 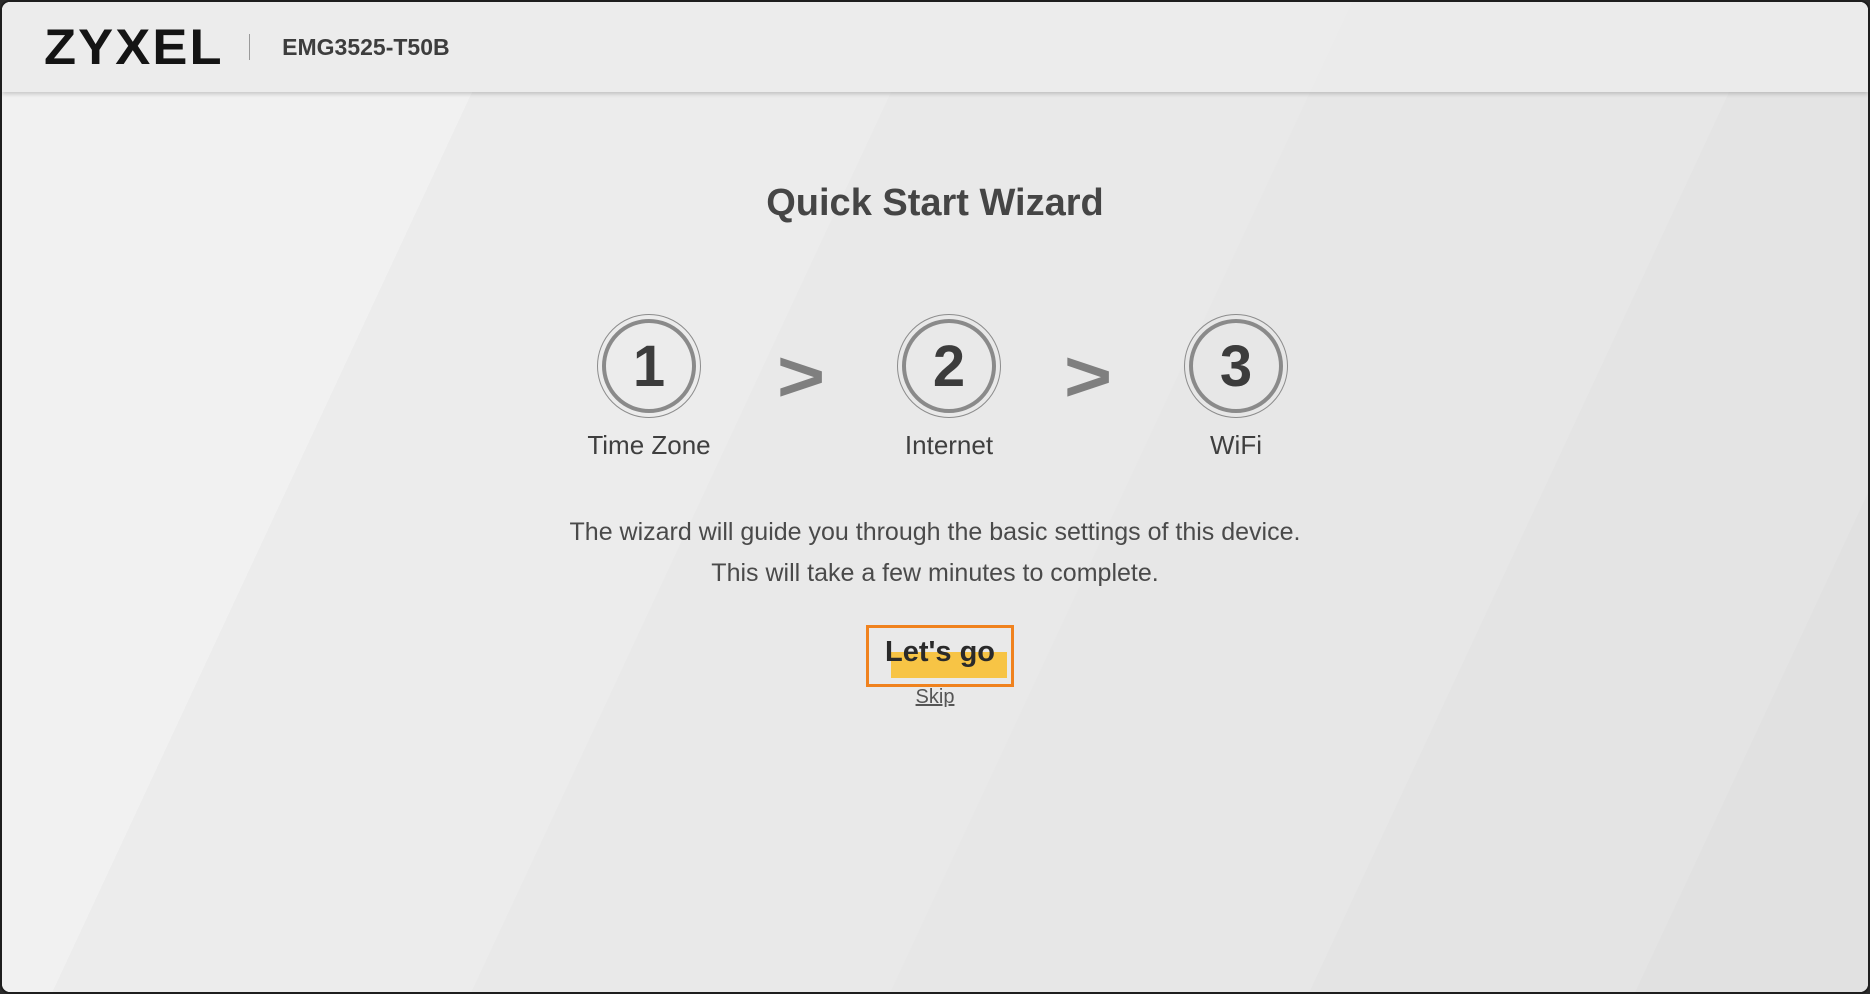 I want to click on step-internet: 2 Internet, so click(x=949, y=387).